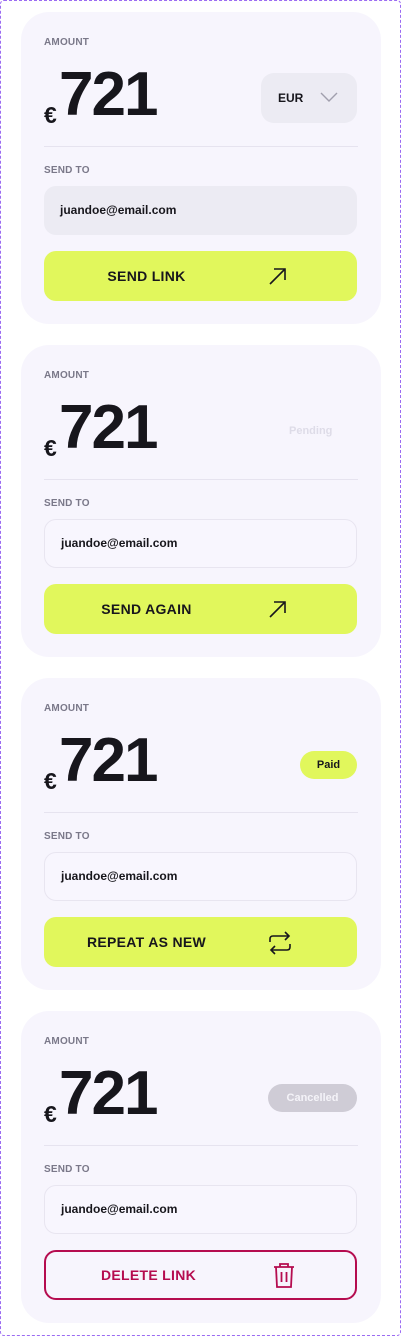 Image resolution: width=401 pixels, height=1336 pixels. Describe the element at coordinates (284, 1275) in the screenshot. I see `trash-icon` at that location.